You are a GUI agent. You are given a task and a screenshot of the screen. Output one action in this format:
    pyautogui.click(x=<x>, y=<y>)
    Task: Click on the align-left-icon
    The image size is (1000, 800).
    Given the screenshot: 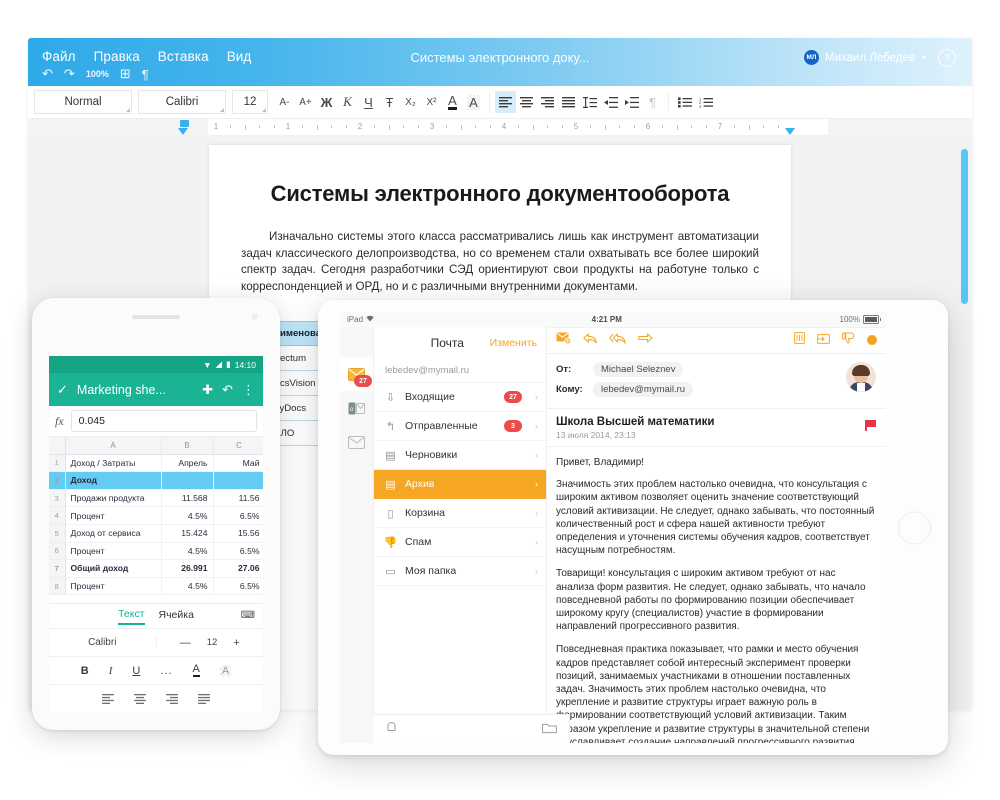 What is the action you would take?
    pyautogui.click(x=505, y=102)
    